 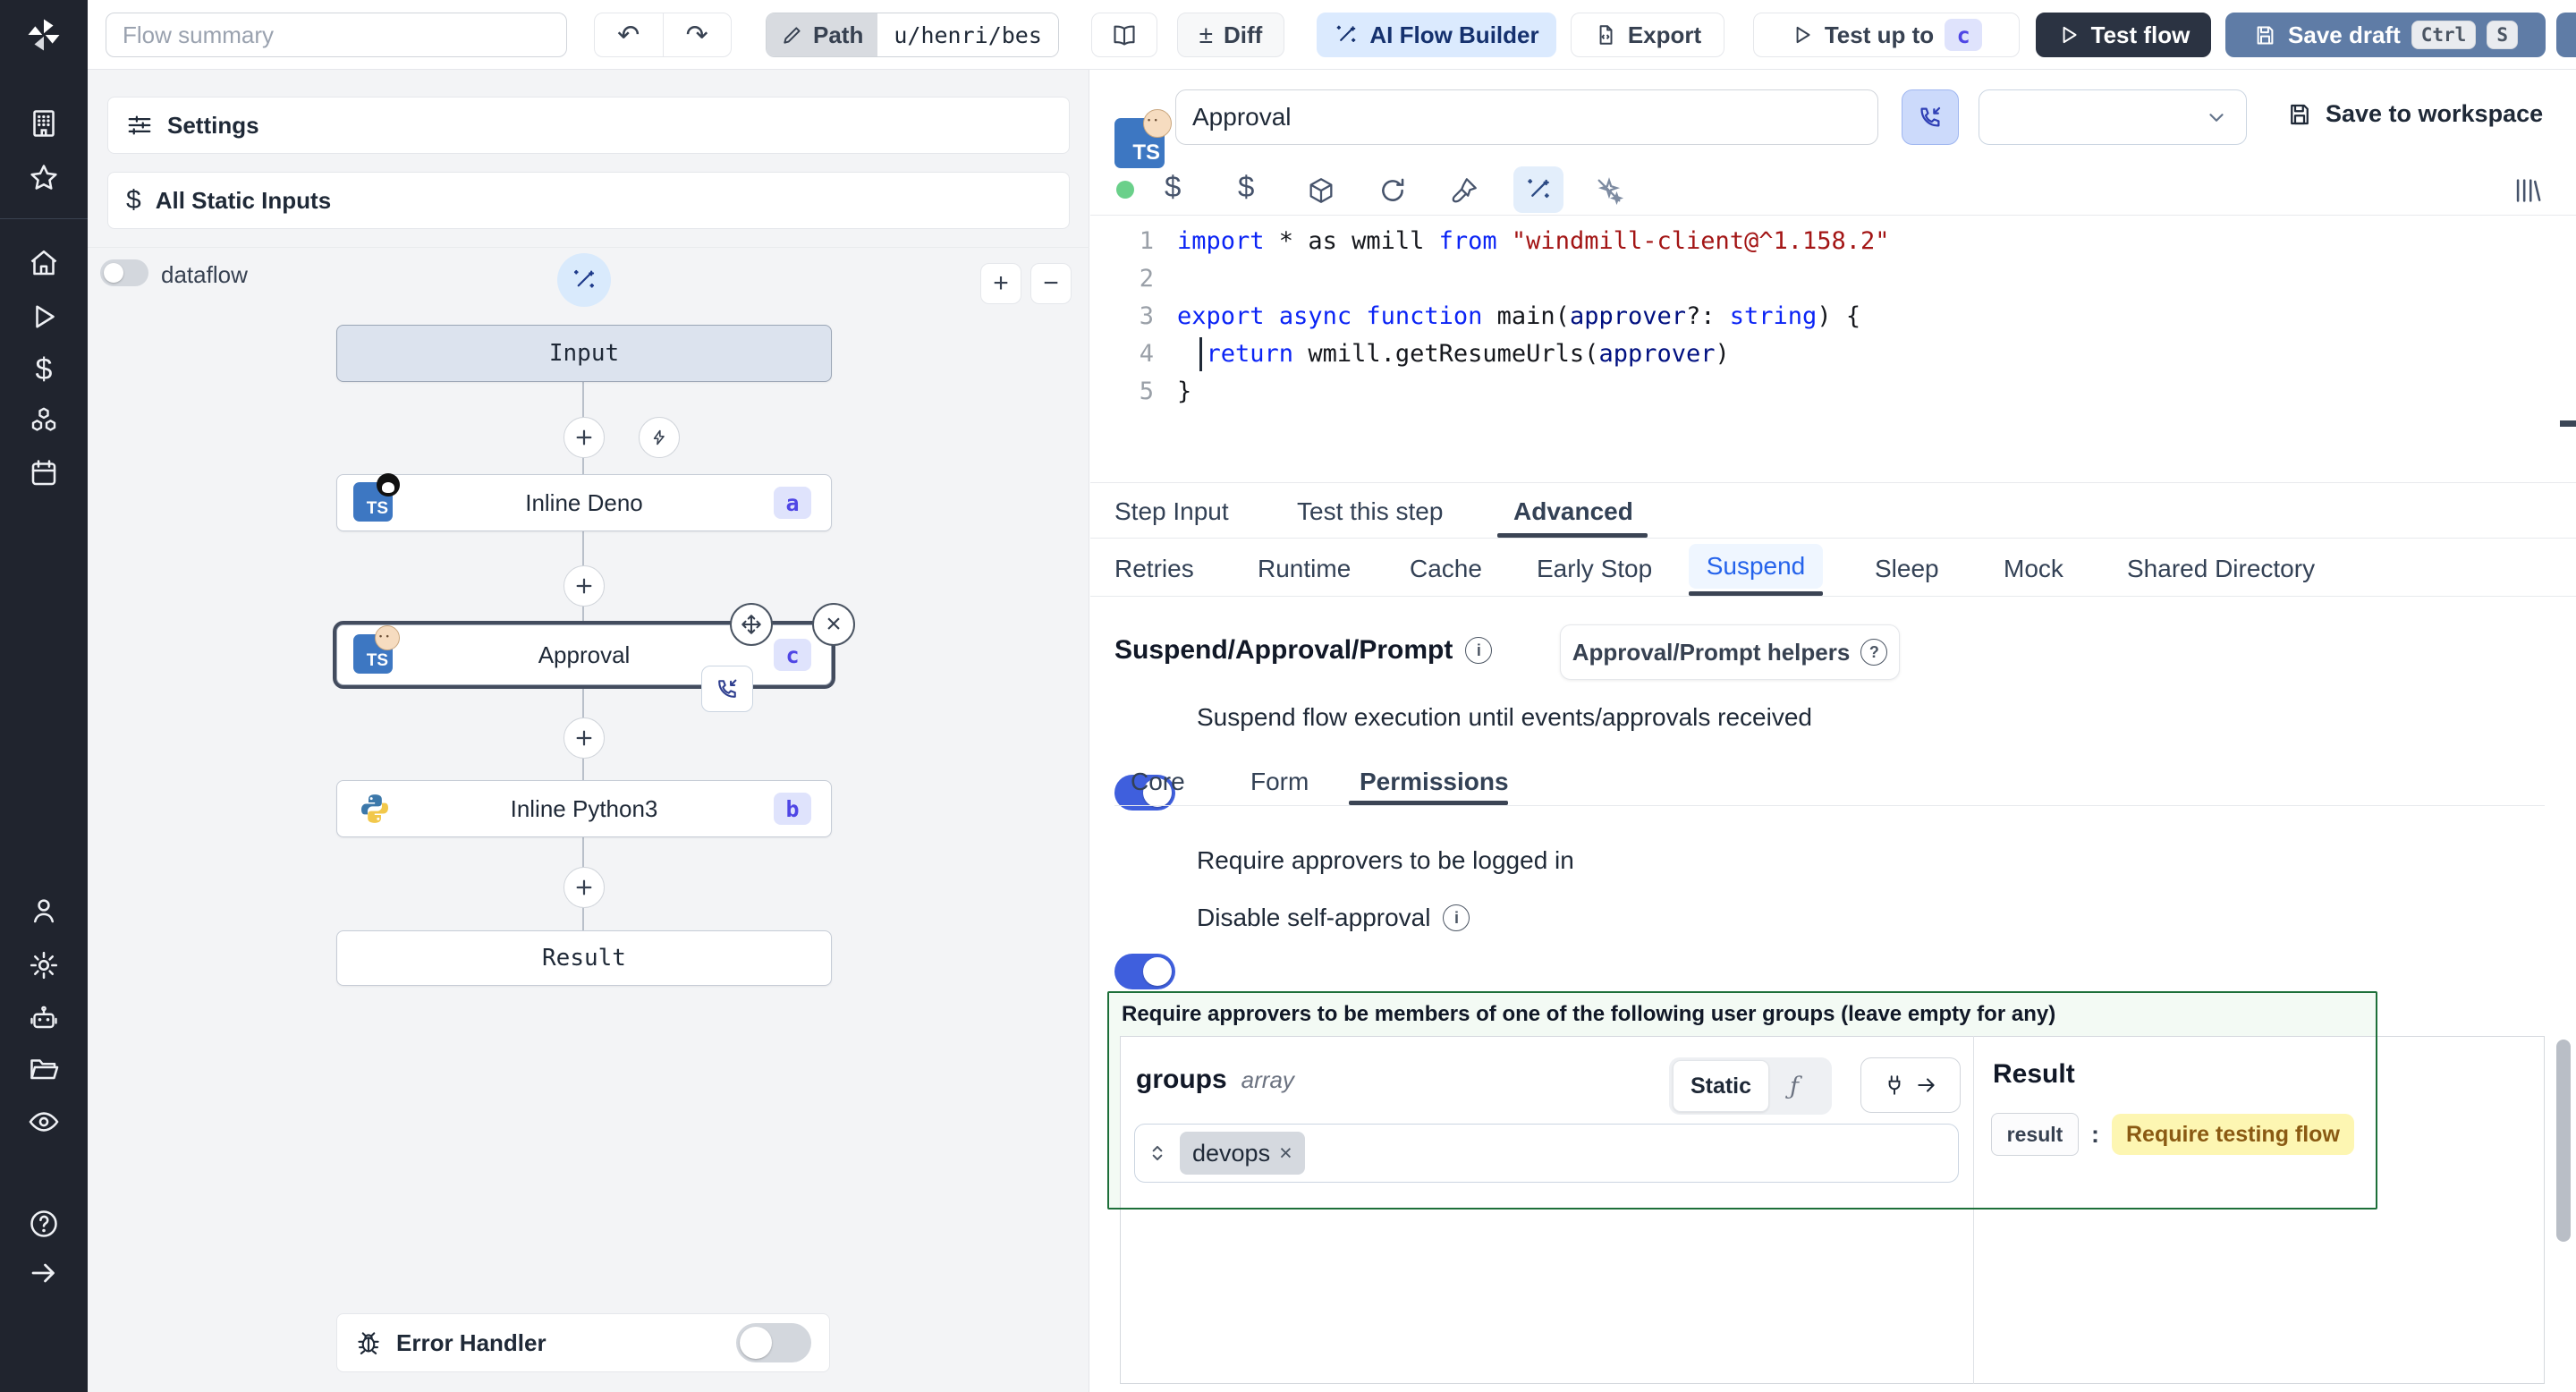 I want to click on resources-cubes-icon, so click(x=44, y=420).